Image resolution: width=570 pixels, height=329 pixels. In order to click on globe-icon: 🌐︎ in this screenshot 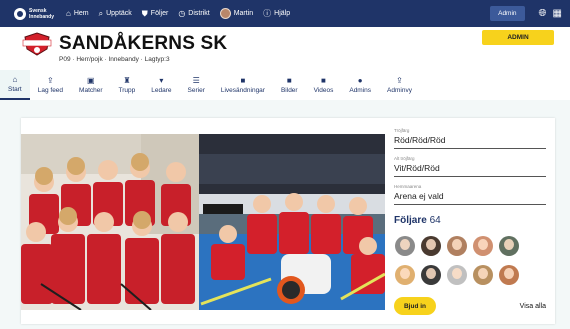, I will do `click(543, 13)`.